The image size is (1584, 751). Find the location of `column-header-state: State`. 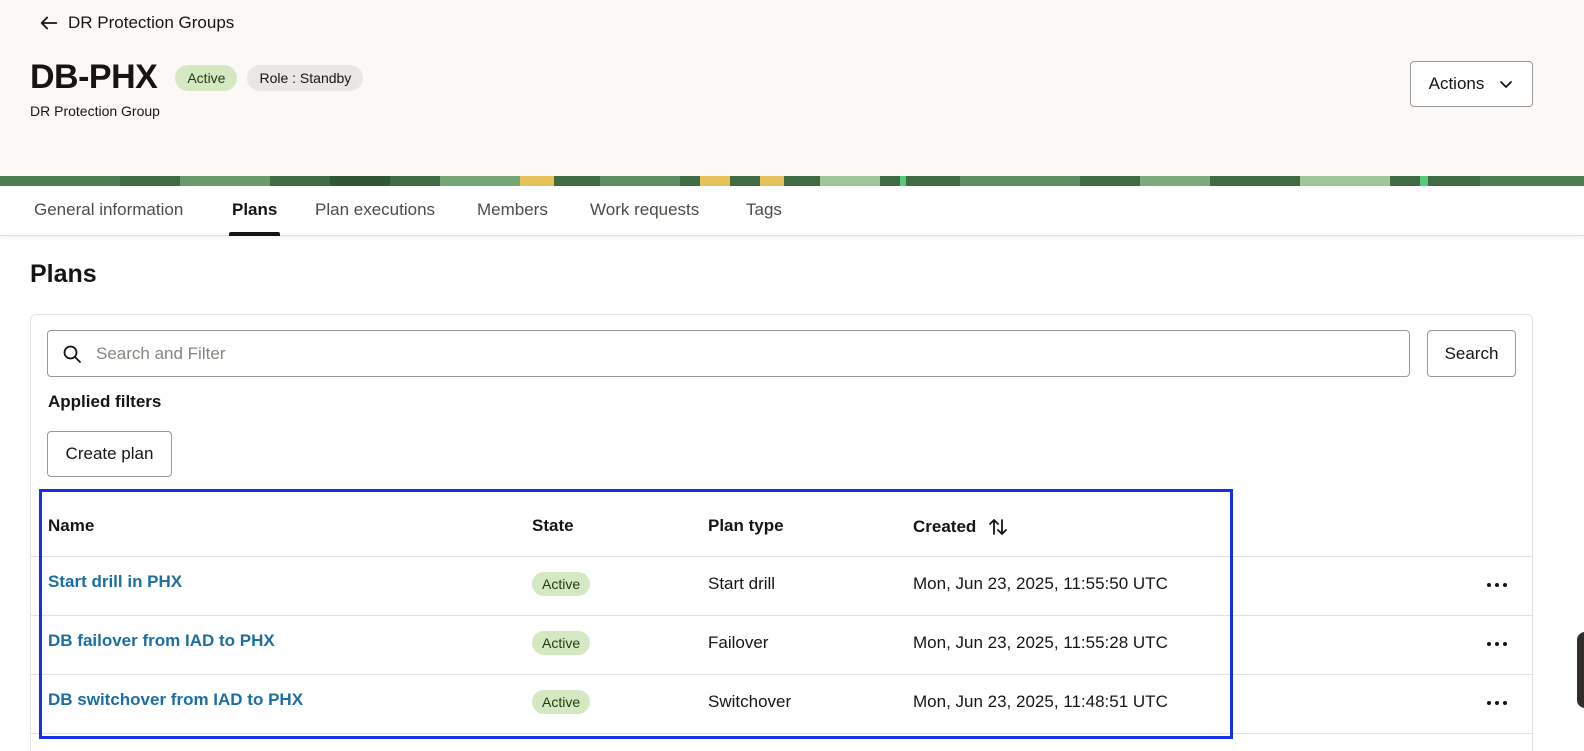

column-header-state: State is located at coordinates (553, 526).